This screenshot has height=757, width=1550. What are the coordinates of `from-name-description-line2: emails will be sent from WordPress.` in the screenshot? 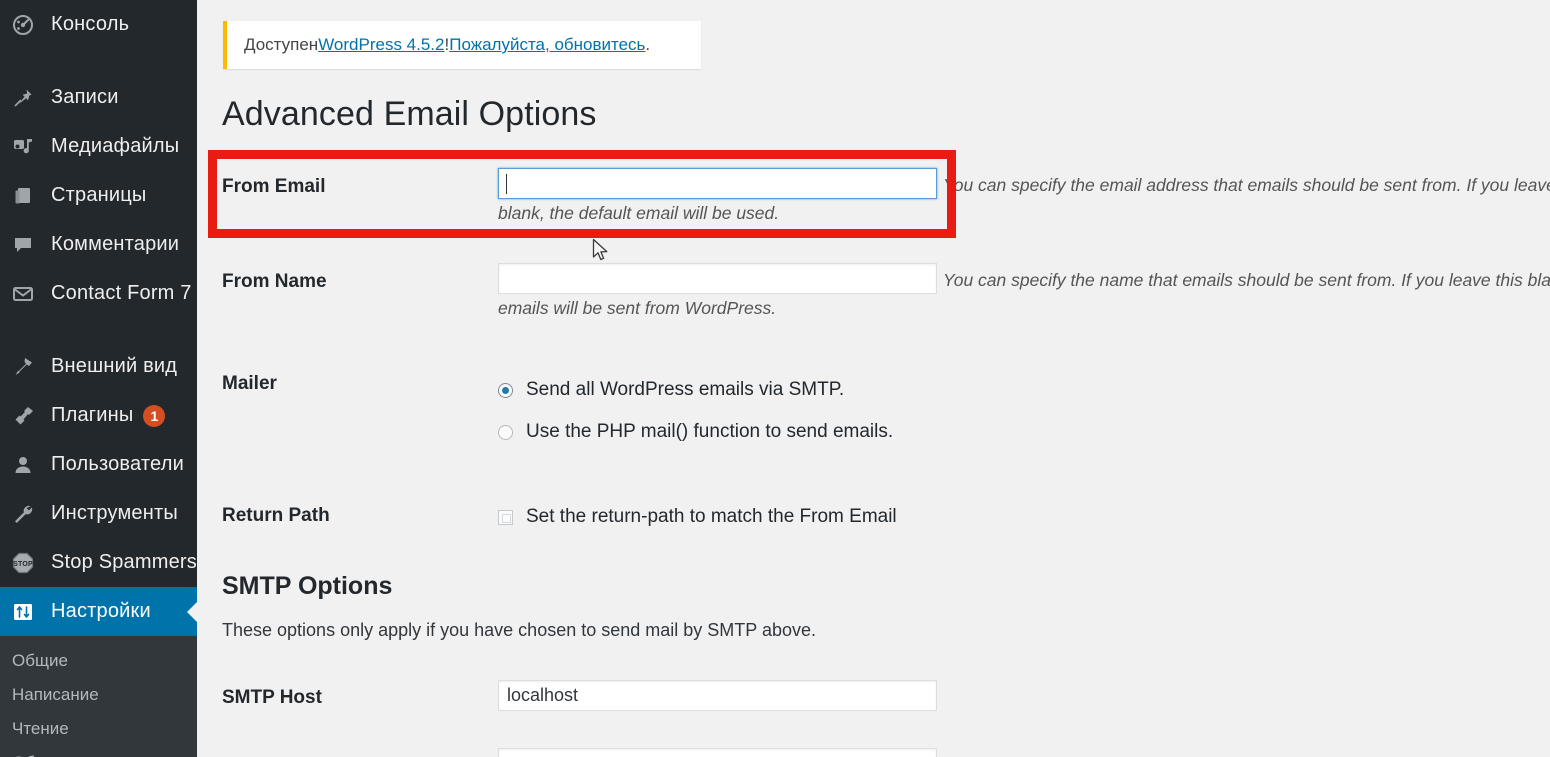 It's located at (637, 308).